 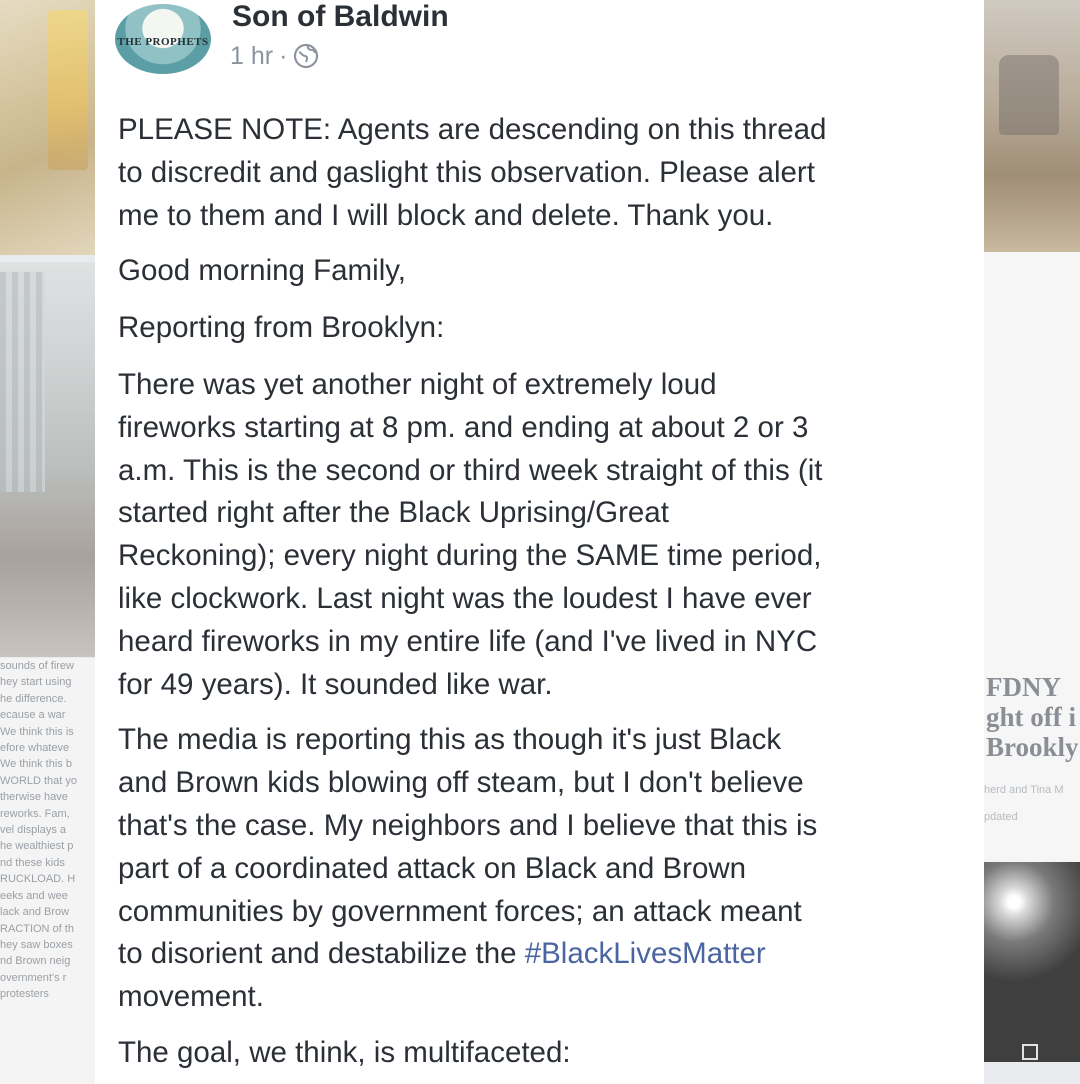 I want to click on news-meta-line: herd and Tina M, so click(x=1024, y=790).